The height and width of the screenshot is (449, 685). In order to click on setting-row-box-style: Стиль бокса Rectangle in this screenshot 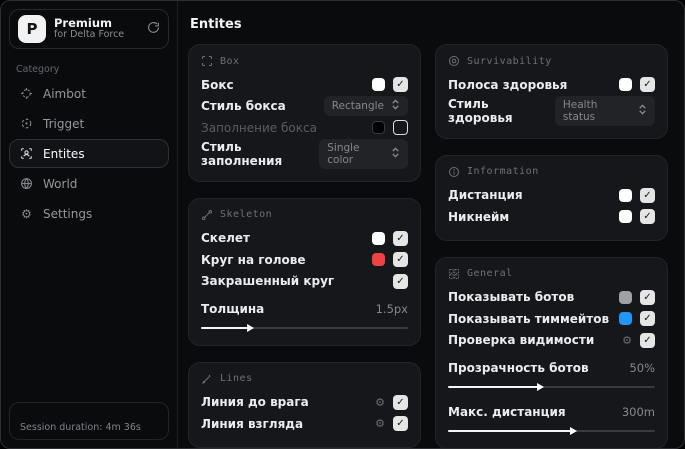, I will do `click(304, 107)`.